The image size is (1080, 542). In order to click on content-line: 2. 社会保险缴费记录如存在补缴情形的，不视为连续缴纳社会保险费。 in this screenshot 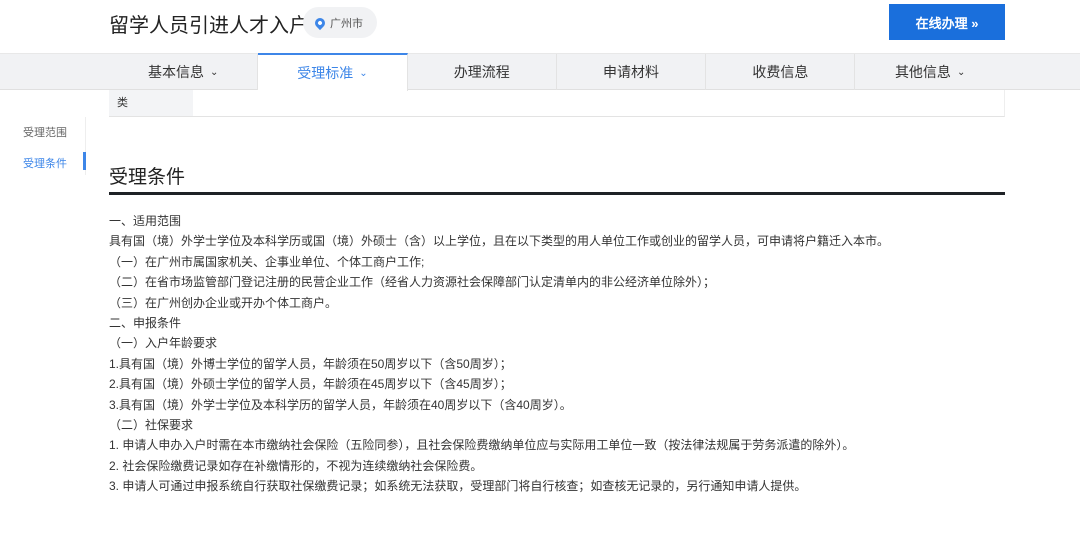, I will do `click(296, 465)`.